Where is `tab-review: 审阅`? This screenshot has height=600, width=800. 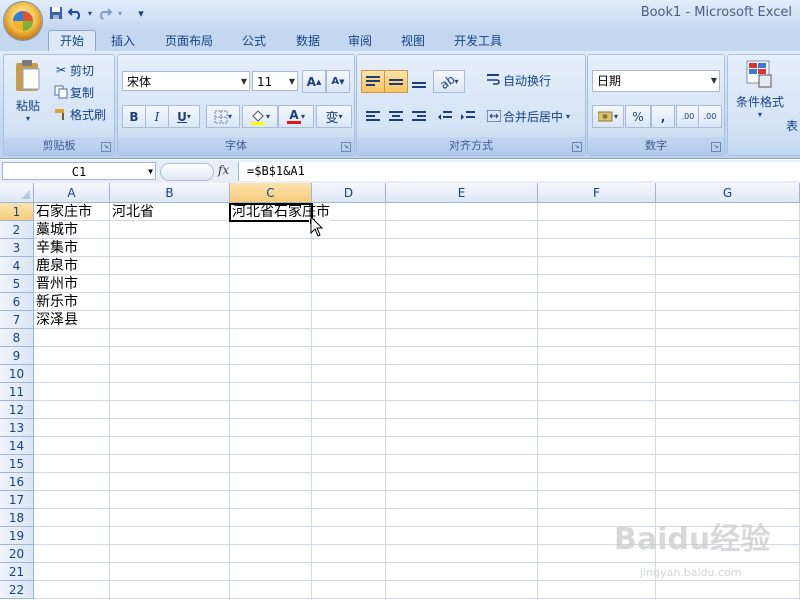 tab-review: 审阅 is located at coordinates (360, 41).